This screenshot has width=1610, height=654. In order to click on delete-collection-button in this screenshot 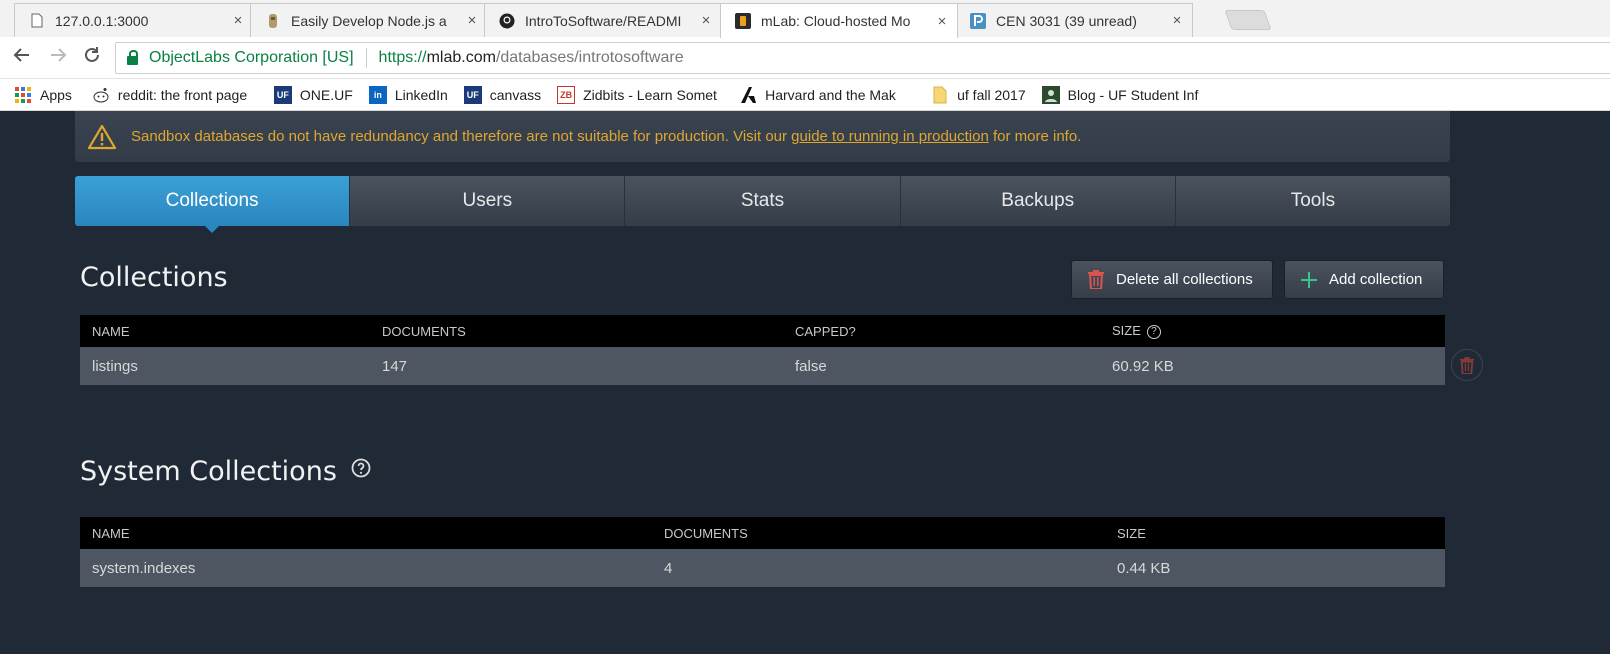, I will do `click(1467, 365)`.